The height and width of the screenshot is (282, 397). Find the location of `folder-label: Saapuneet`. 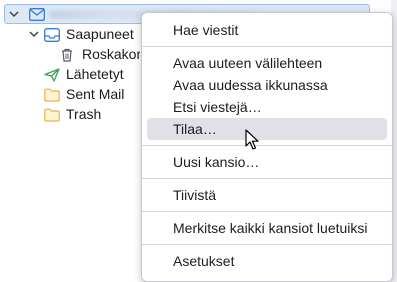

folder-label: Saapuneet is located at coordinates (100, 34).